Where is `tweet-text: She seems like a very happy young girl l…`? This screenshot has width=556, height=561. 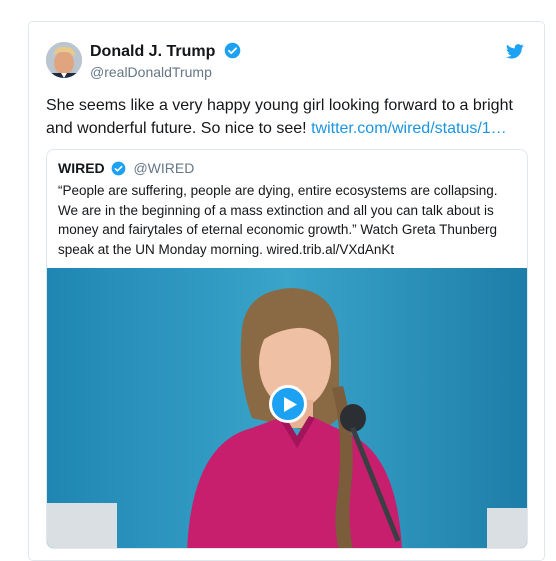 tweet-text: She seems like a very happy young girl l… is located at coordinates (291, 117).